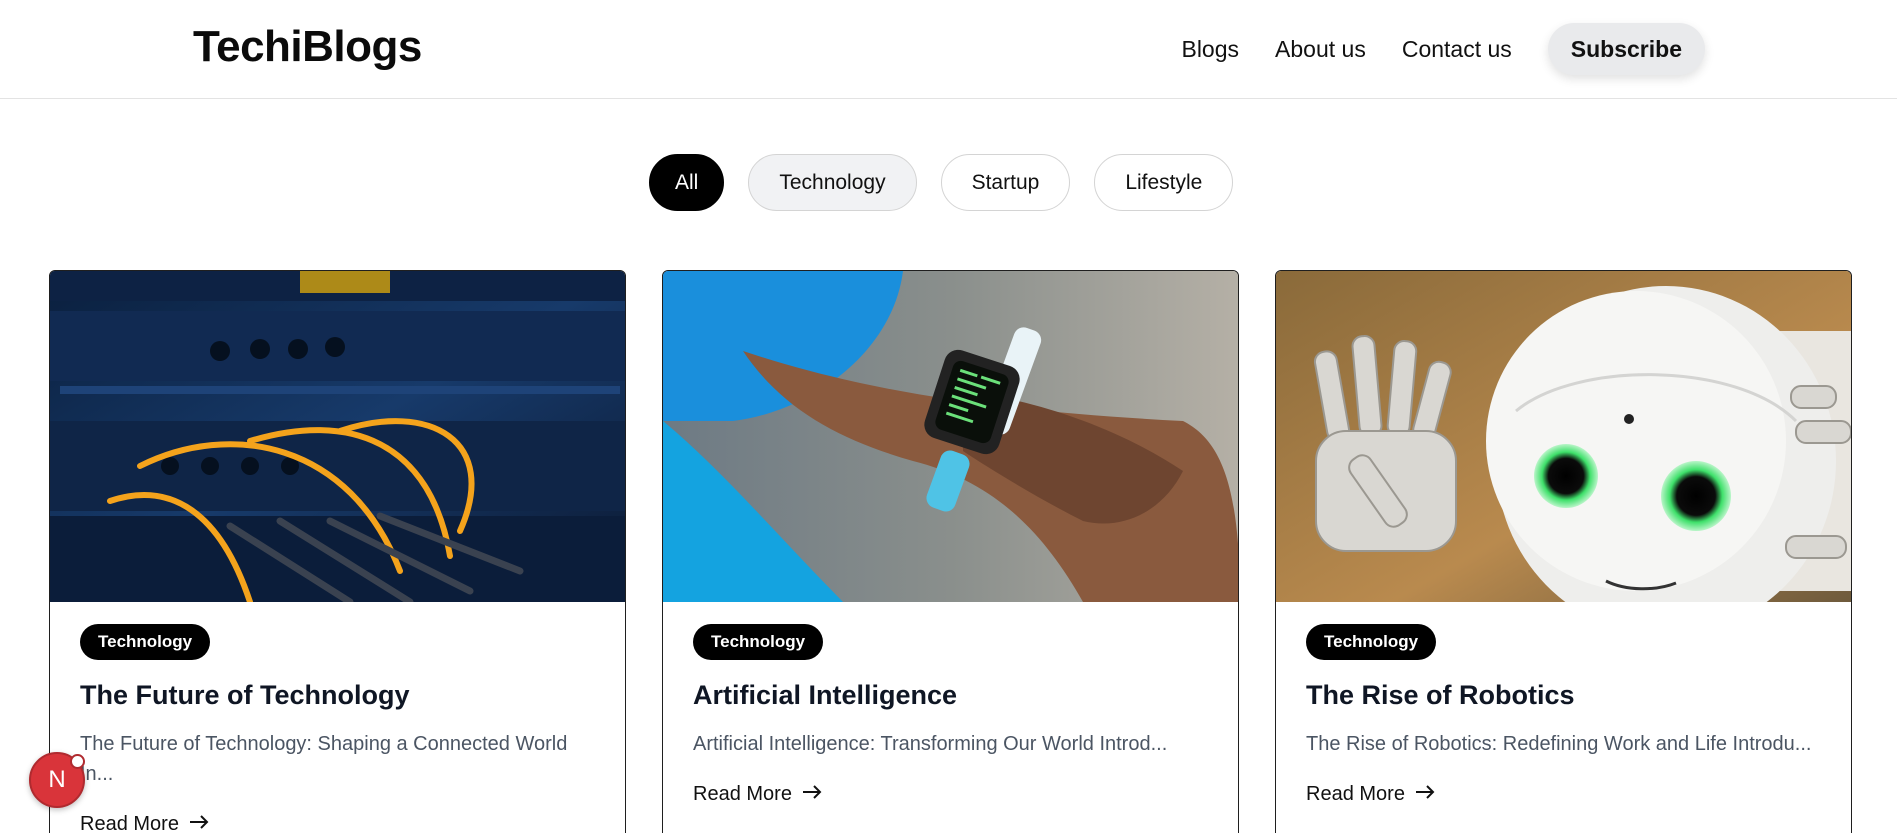 The width and height of the screenshot is (1897, 833). What do you see at coordinates (1210, 49) in the screenshot?
I see `nav-link-blogs: Blogs` at bounding box center [1210, 49].